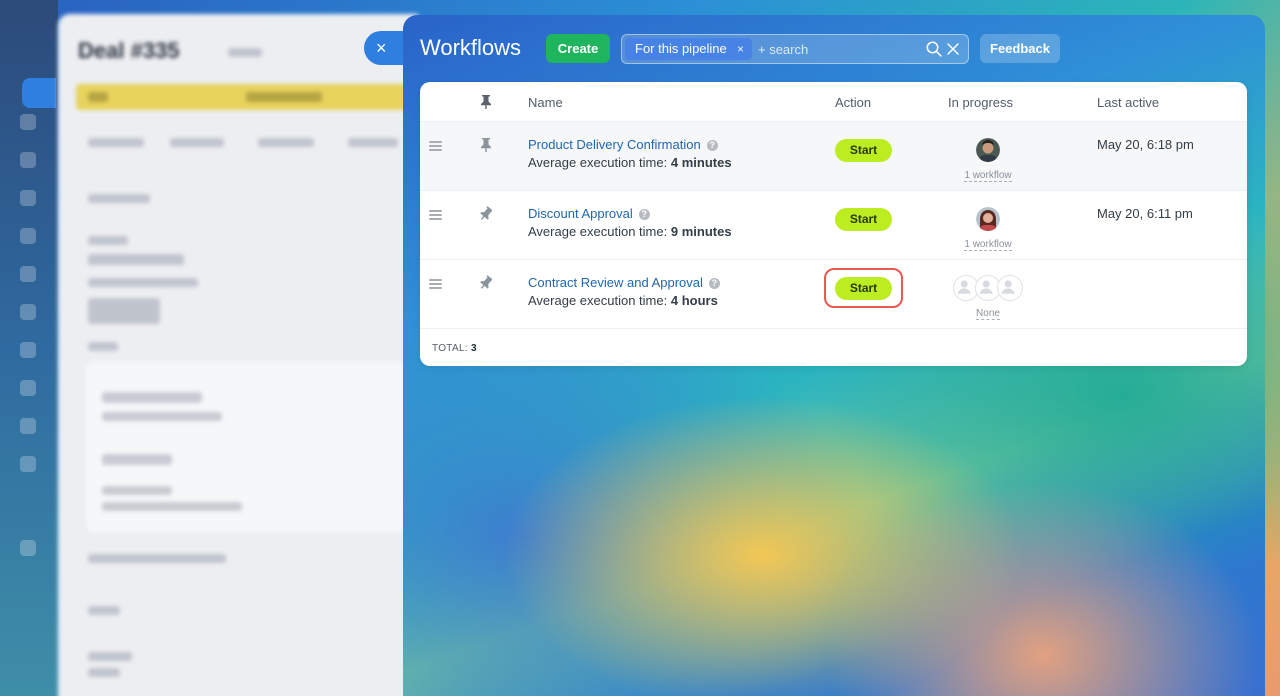 Image resolution: width=1280 pixels, height=696 pixels. What do you see at coordinates (853, 102) in the screenshot?
I see `column-header-action: Action` at bounding box center [853, 102].